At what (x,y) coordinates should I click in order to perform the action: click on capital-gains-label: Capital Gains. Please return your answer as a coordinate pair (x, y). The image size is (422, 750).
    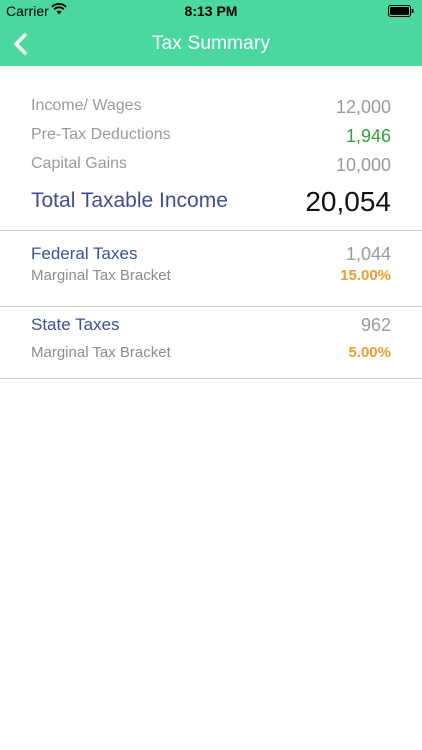
    Looking at the image, I should click on (79, 163).